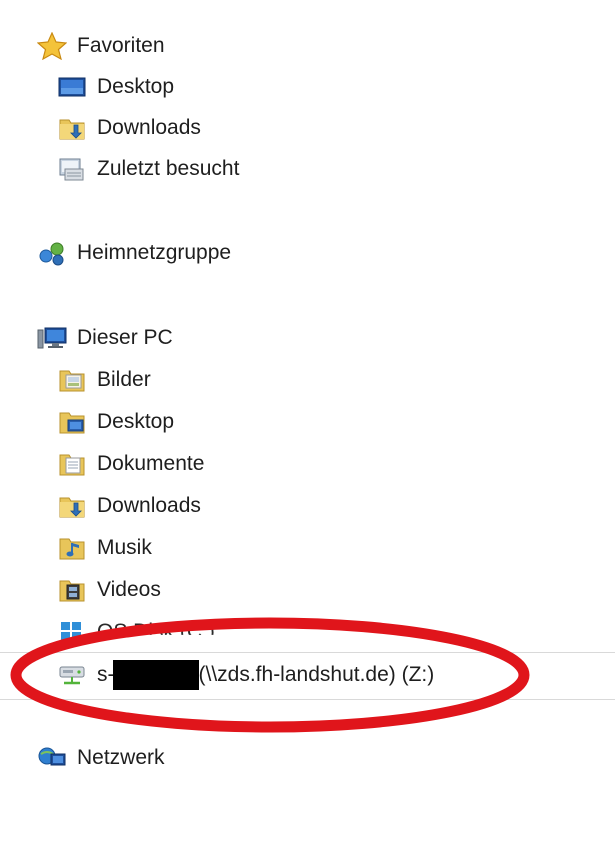 The height and width of the screenshot is (842, 615). I want to click on sidebar-section-this-pc: Dieser PC, so click(104, 338).